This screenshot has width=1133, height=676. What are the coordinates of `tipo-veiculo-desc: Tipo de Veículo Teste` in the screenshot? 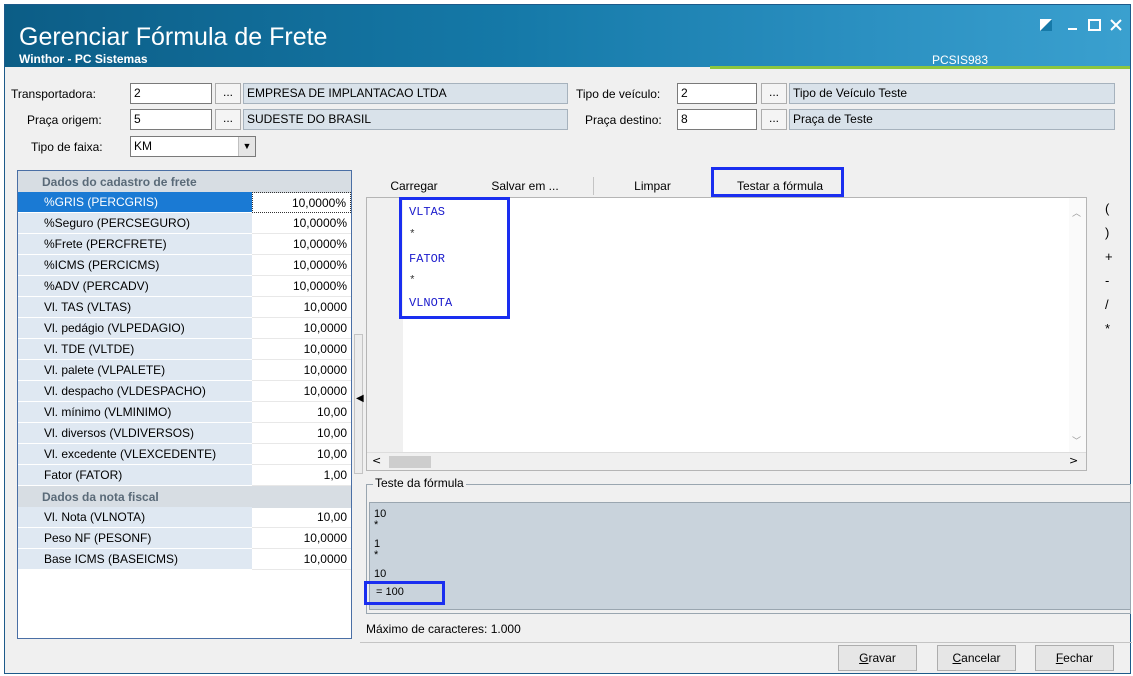 It's located at (952, 93).